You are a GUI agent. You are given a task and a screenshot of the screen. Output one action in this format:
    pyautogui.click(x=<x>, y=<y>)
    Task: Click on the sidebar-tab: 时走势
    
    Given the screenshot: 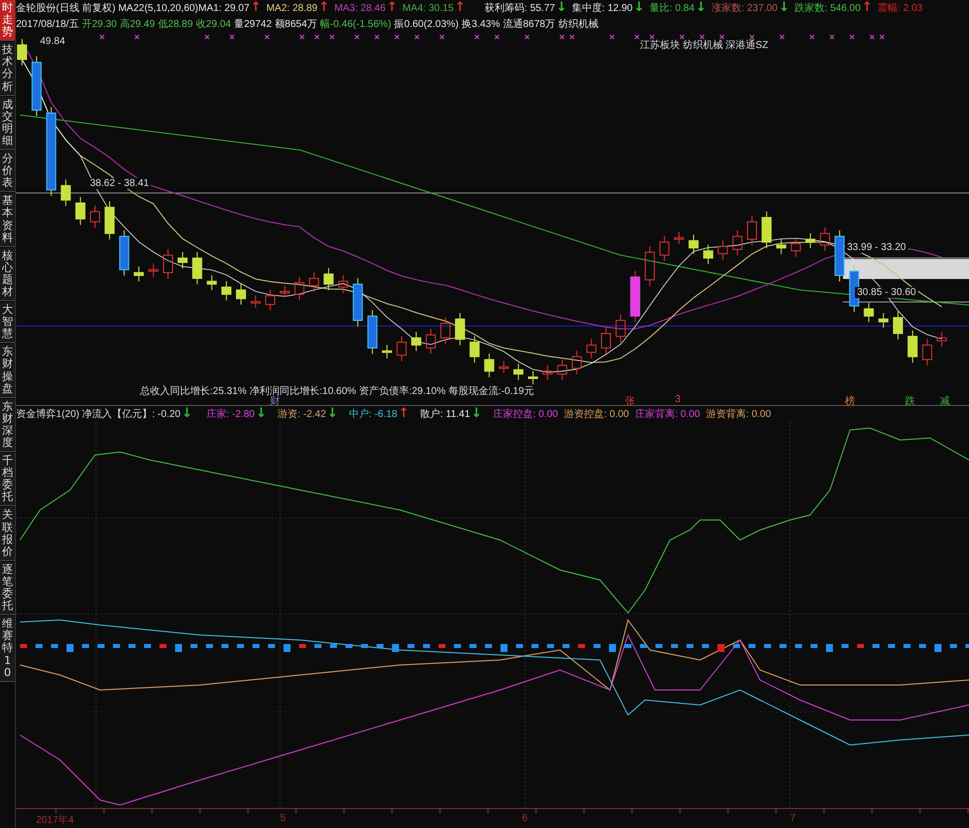 What is the action you would take?
    pyautogui.click(x=7, y=21)
    